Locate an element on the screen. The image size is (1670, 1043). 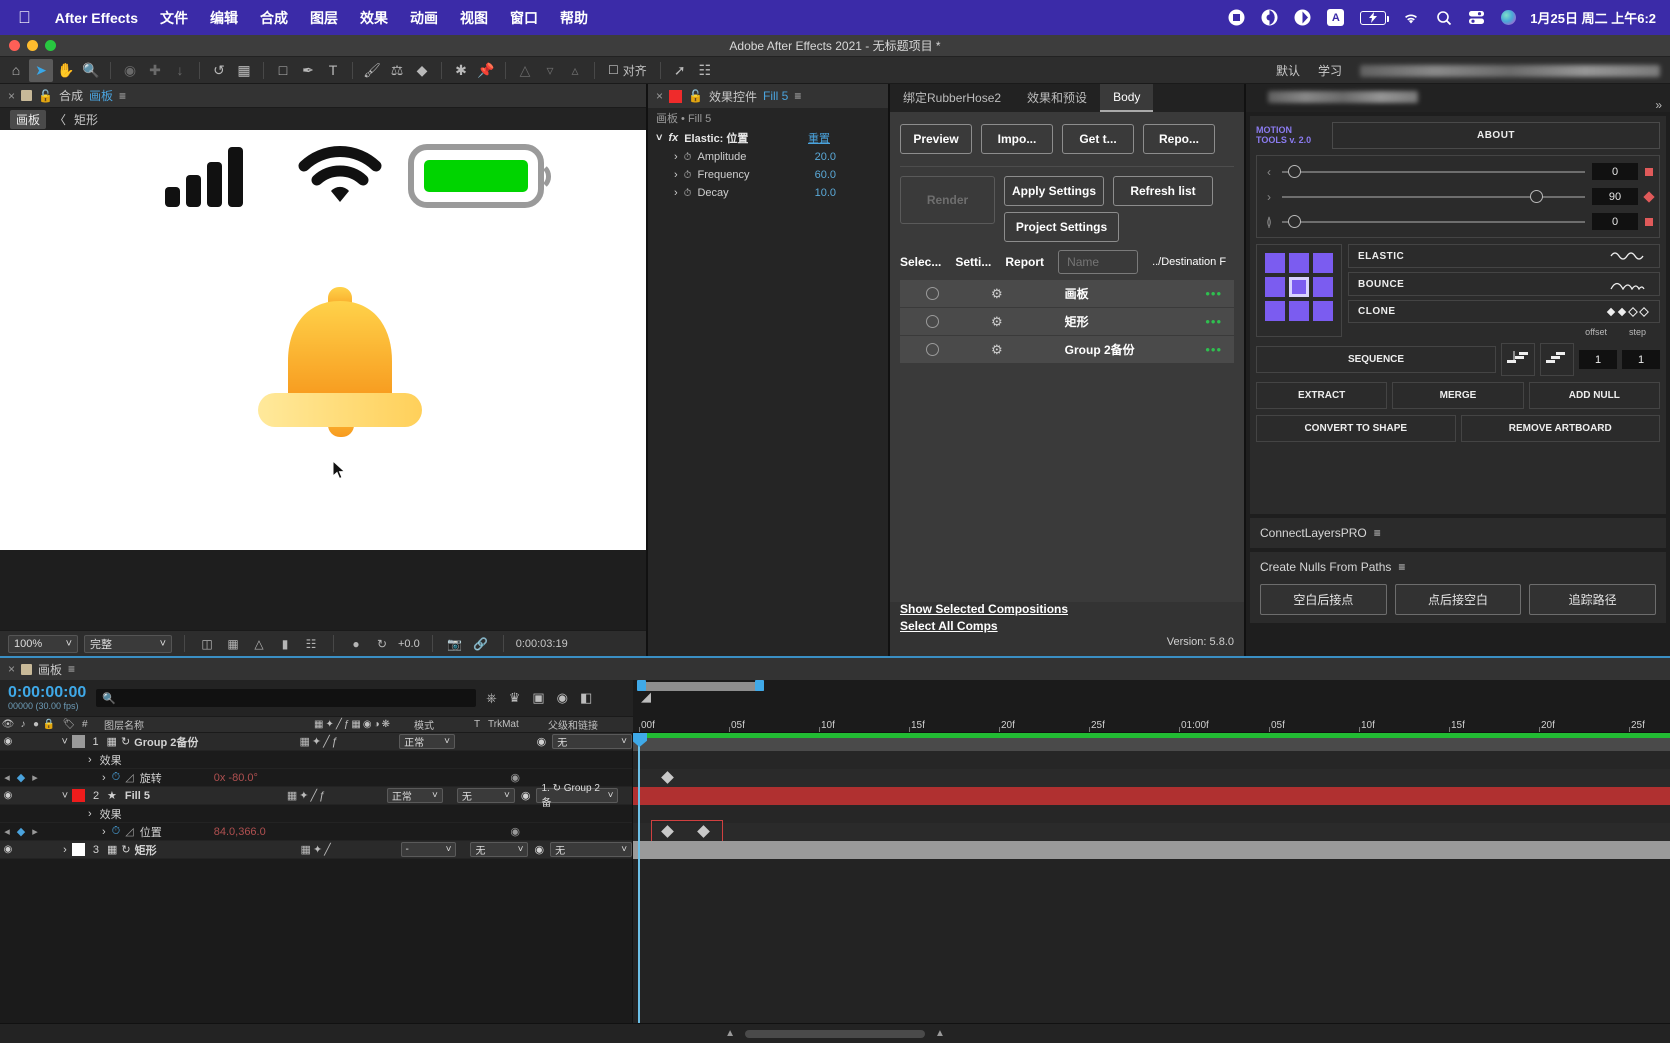
audio-icon: ♪ is located at coordinates (23, 724).